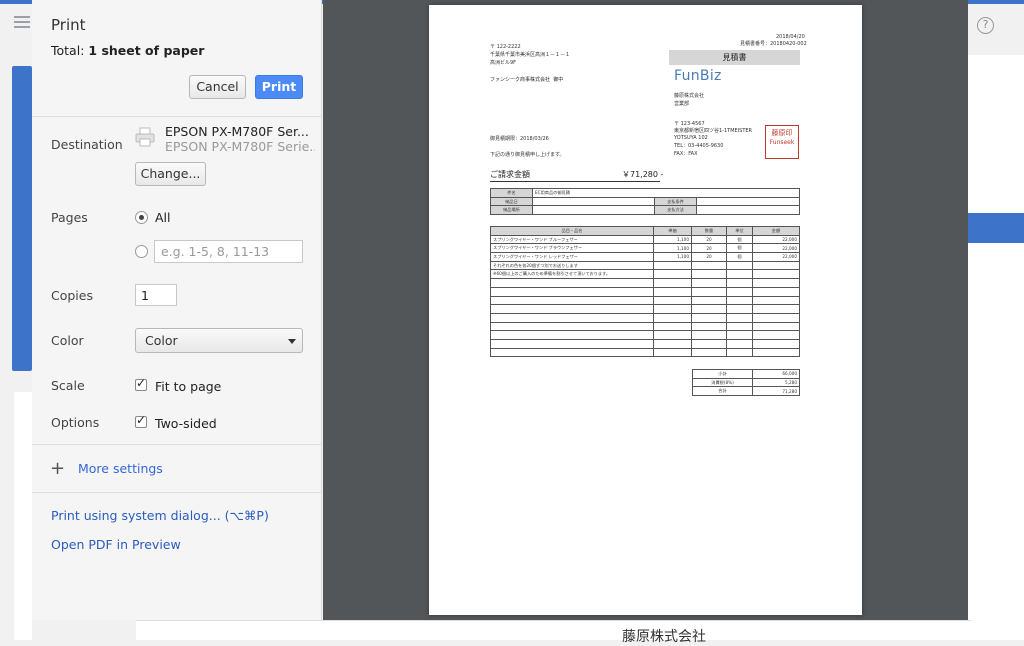 The image size is (1024, 646). I want to click on doc-honorific: 御中, so click(558, 80).